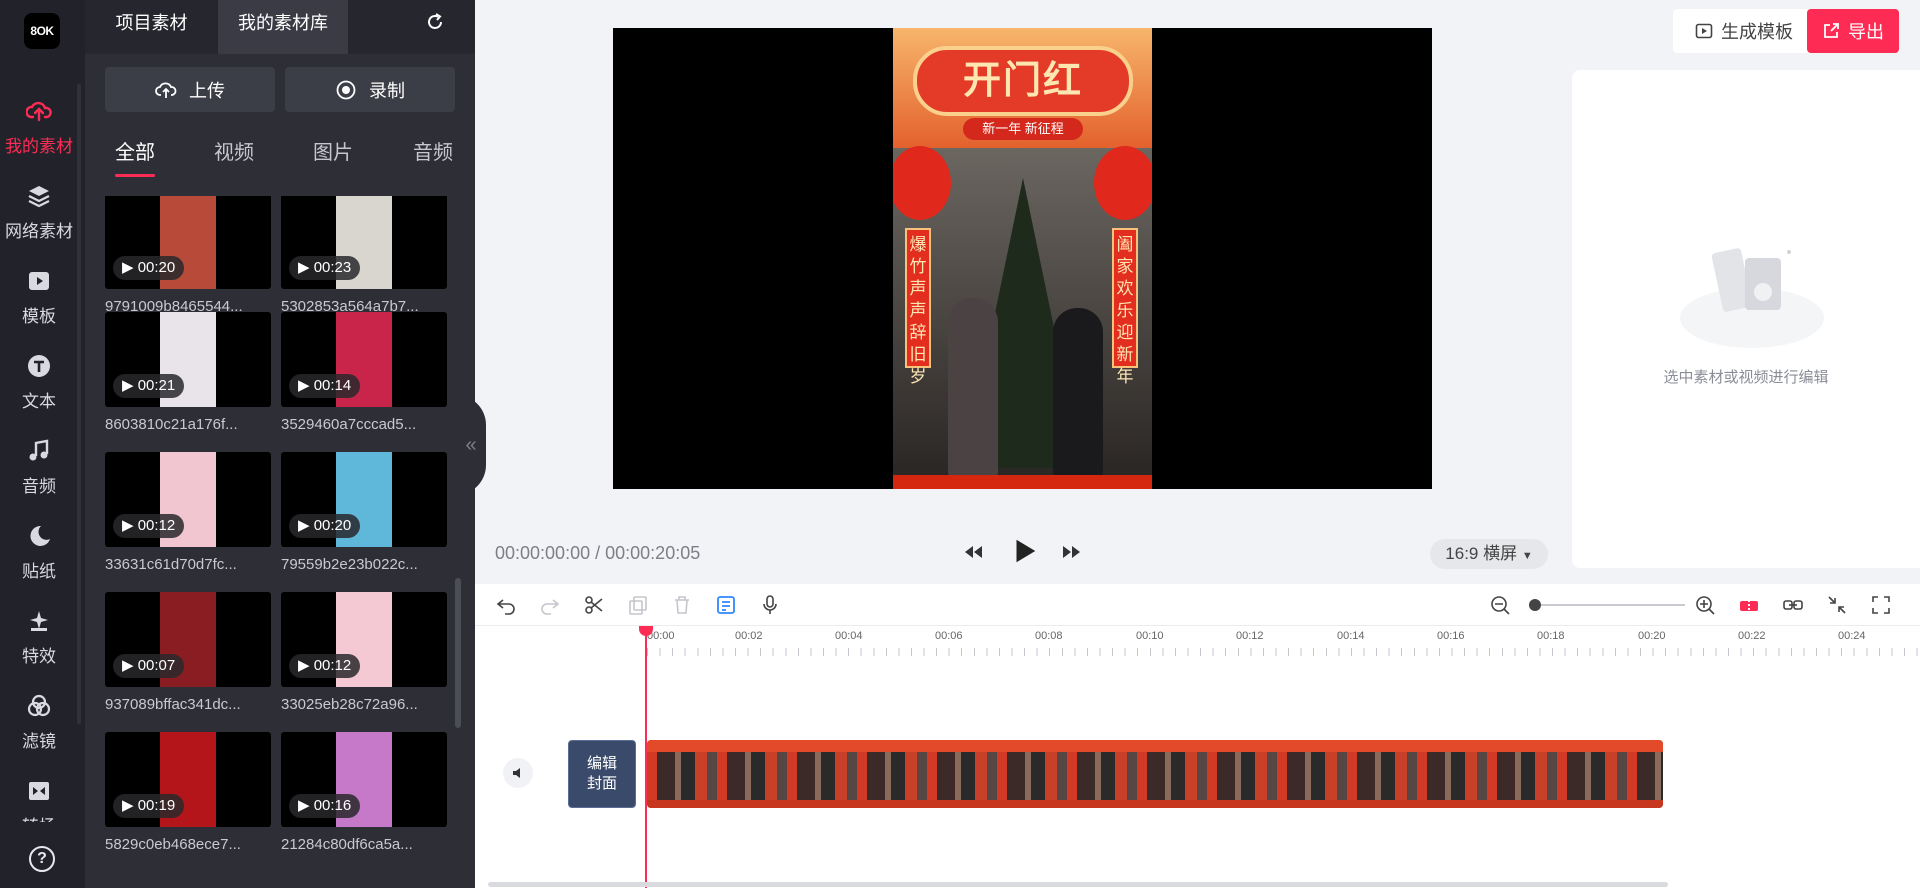 The height and width of the screenshot is (888, 1920). I want to click on rail-item-stickers: 贴纸, so click(39, 549).